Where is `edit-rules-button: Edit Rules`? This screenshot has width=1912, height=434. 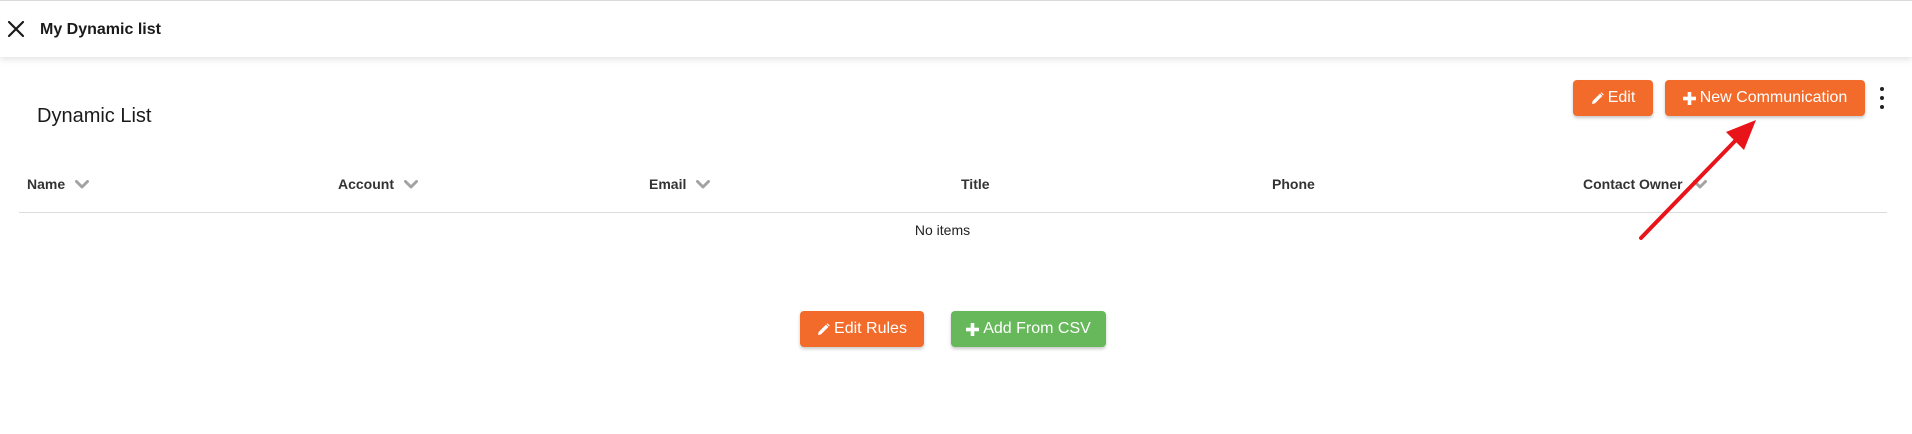 edit-rules-button: Edit Rules is located at coordinates (862, 329).